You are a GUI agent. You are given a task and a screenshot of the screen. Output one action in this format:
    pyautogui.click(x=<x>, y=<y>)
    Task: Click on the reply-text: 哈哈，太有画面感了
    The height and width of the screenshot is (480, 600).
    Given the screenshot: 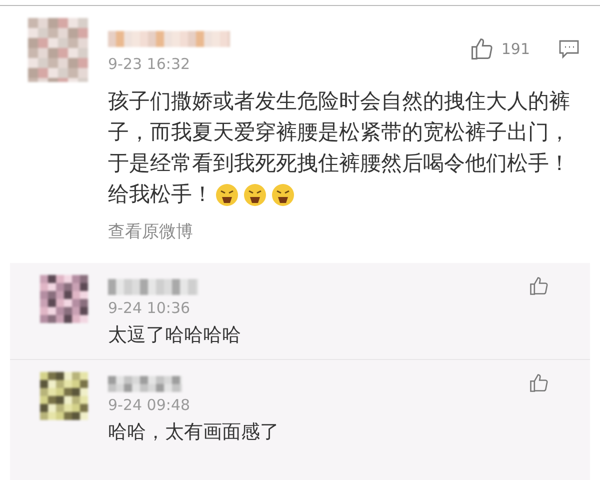 What is the action you would take?
    pyautogui.click(x=194, y=432)
    